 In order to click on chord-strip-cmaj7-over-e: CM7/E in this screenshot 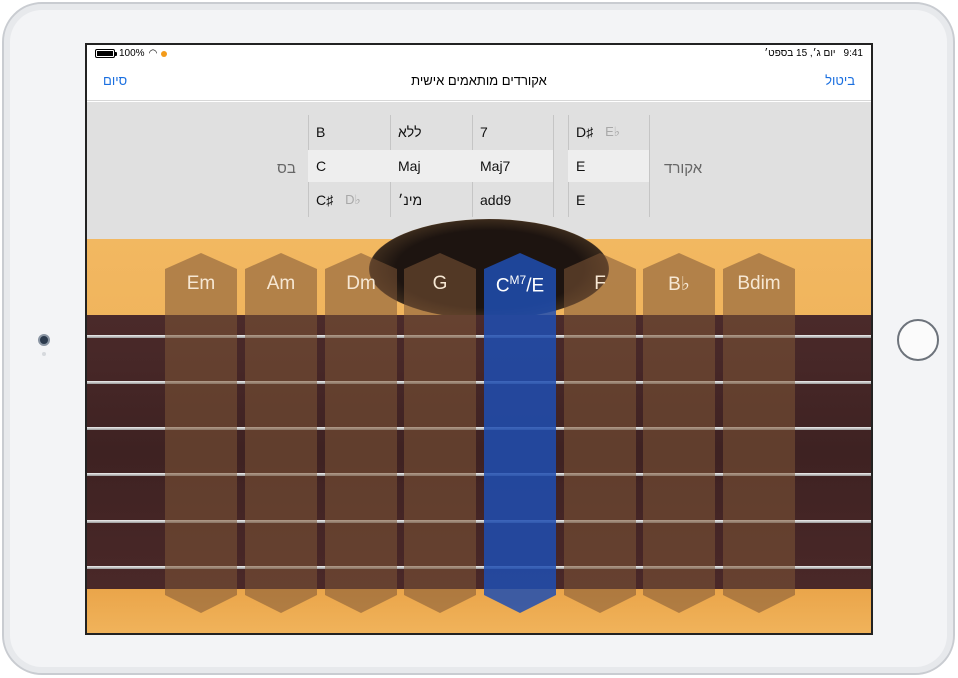, I will do `click(520, 433)`.